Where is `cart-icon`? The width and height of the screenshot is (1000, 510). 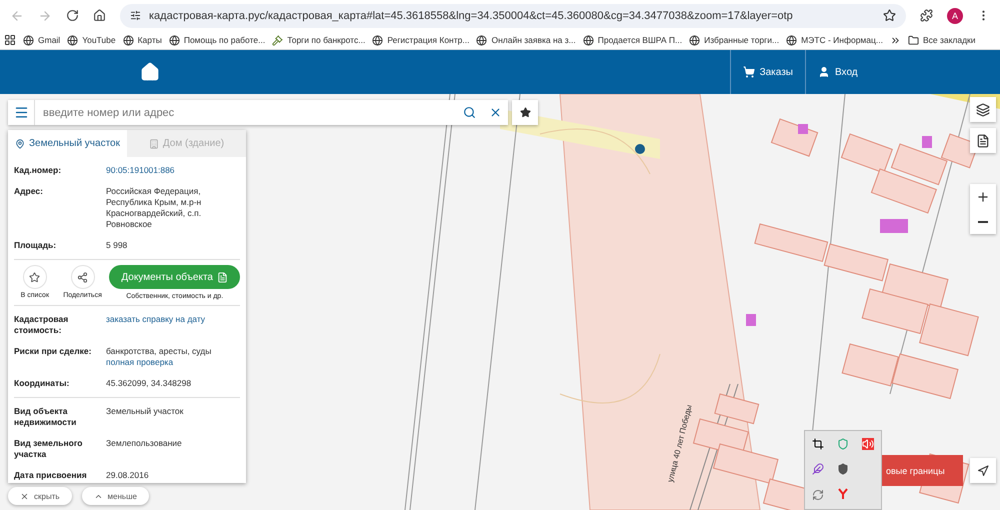
cart-icon is located at coordinates (748, 72).